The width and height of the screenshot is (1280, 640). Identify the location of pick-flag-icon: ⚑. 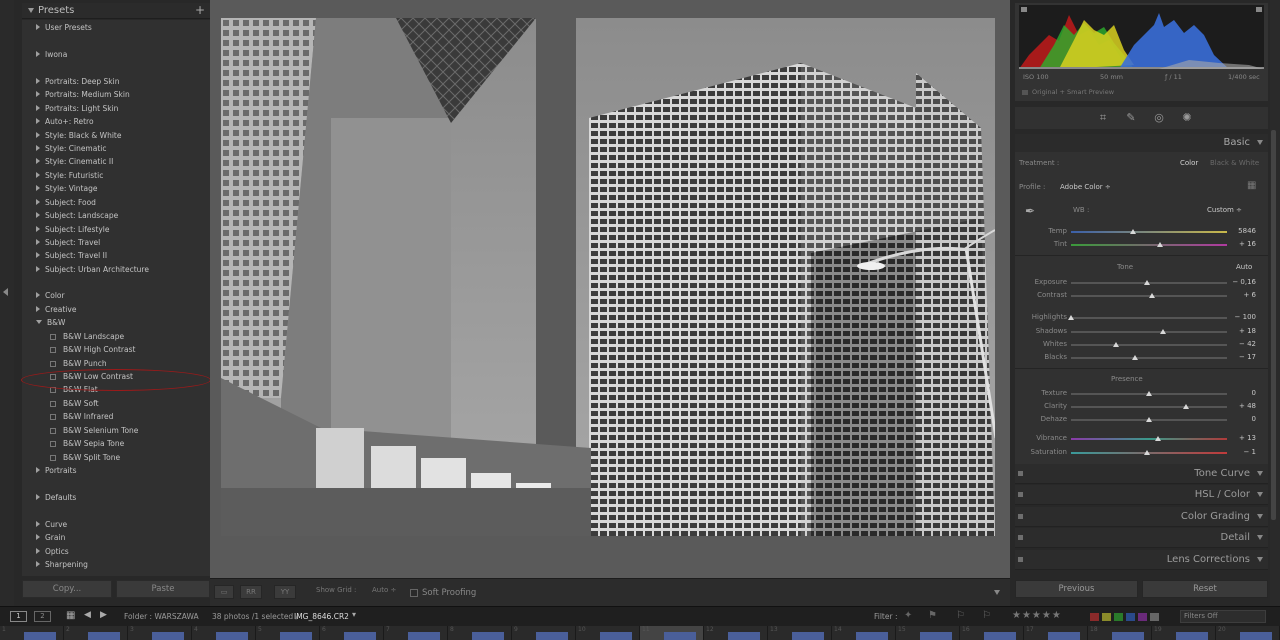
(932, 615).